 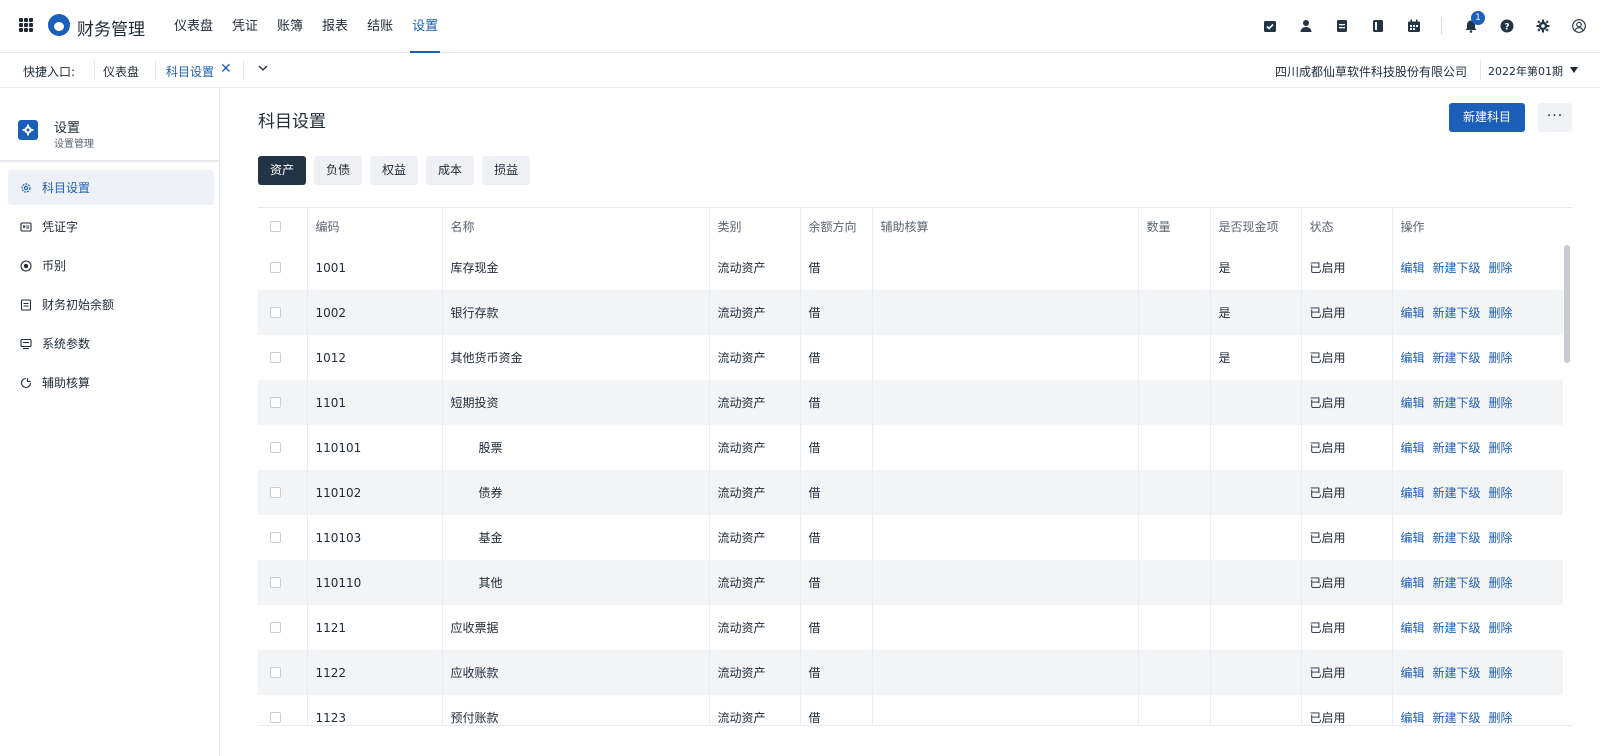 I want to click on table-row: 1123 预付账款 流动资产借 已启用 编辑 新建下级 删除, so click(x=910, y=710).